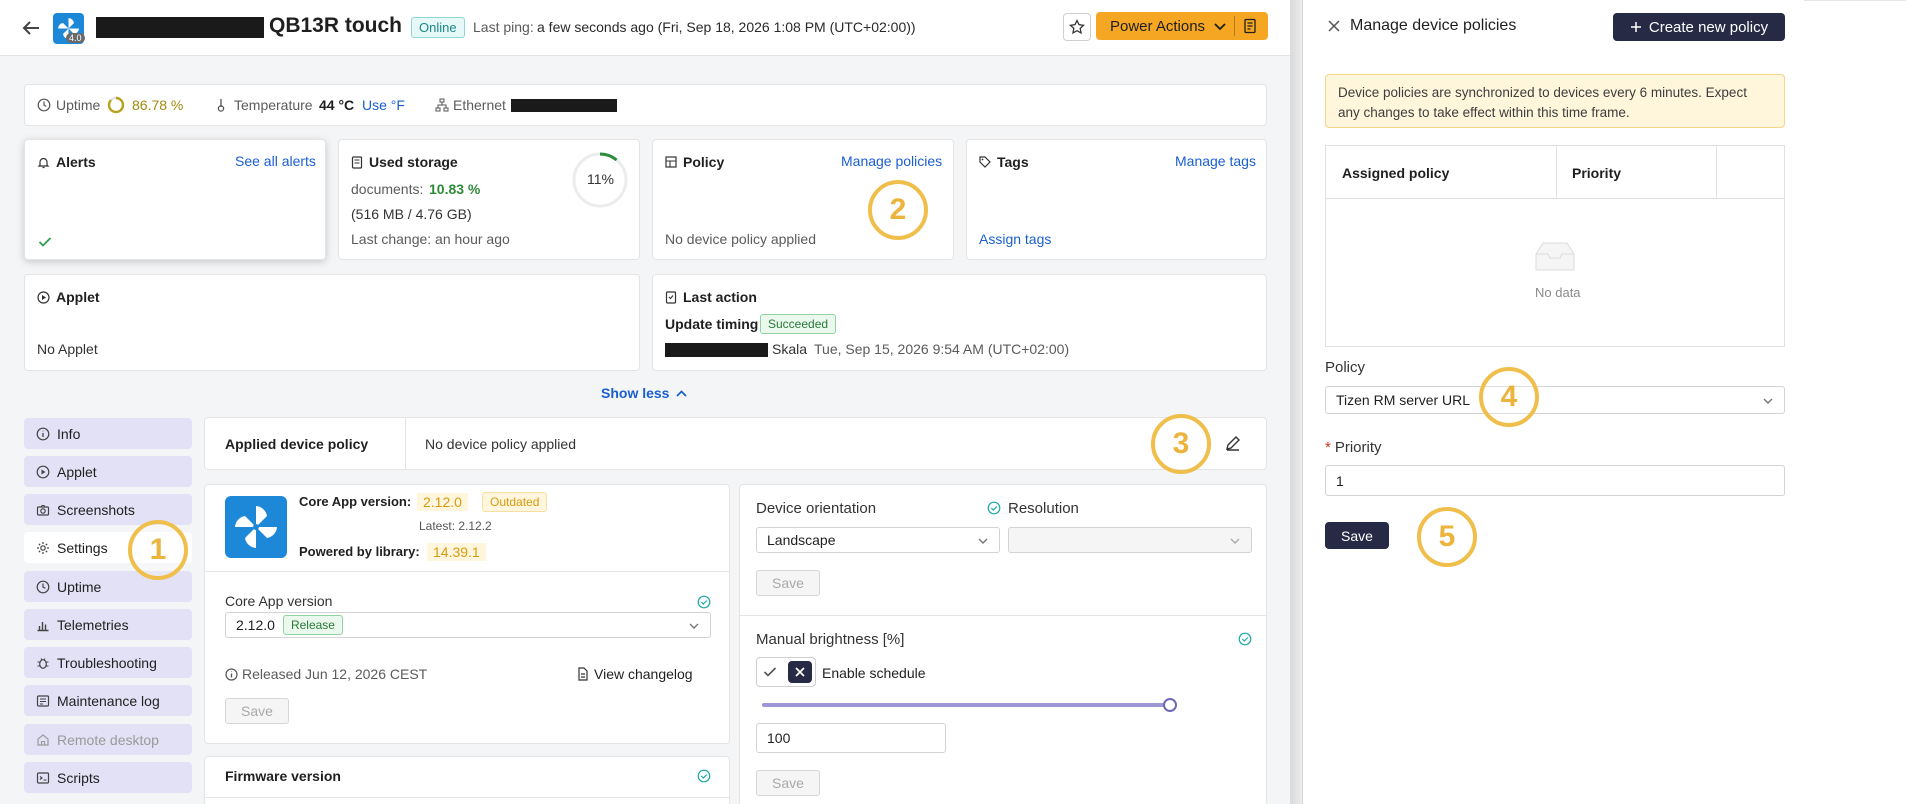 This screenshot has height=804, width=1906. I want to click on orientation-label: Device orientation, so click(816, 508).